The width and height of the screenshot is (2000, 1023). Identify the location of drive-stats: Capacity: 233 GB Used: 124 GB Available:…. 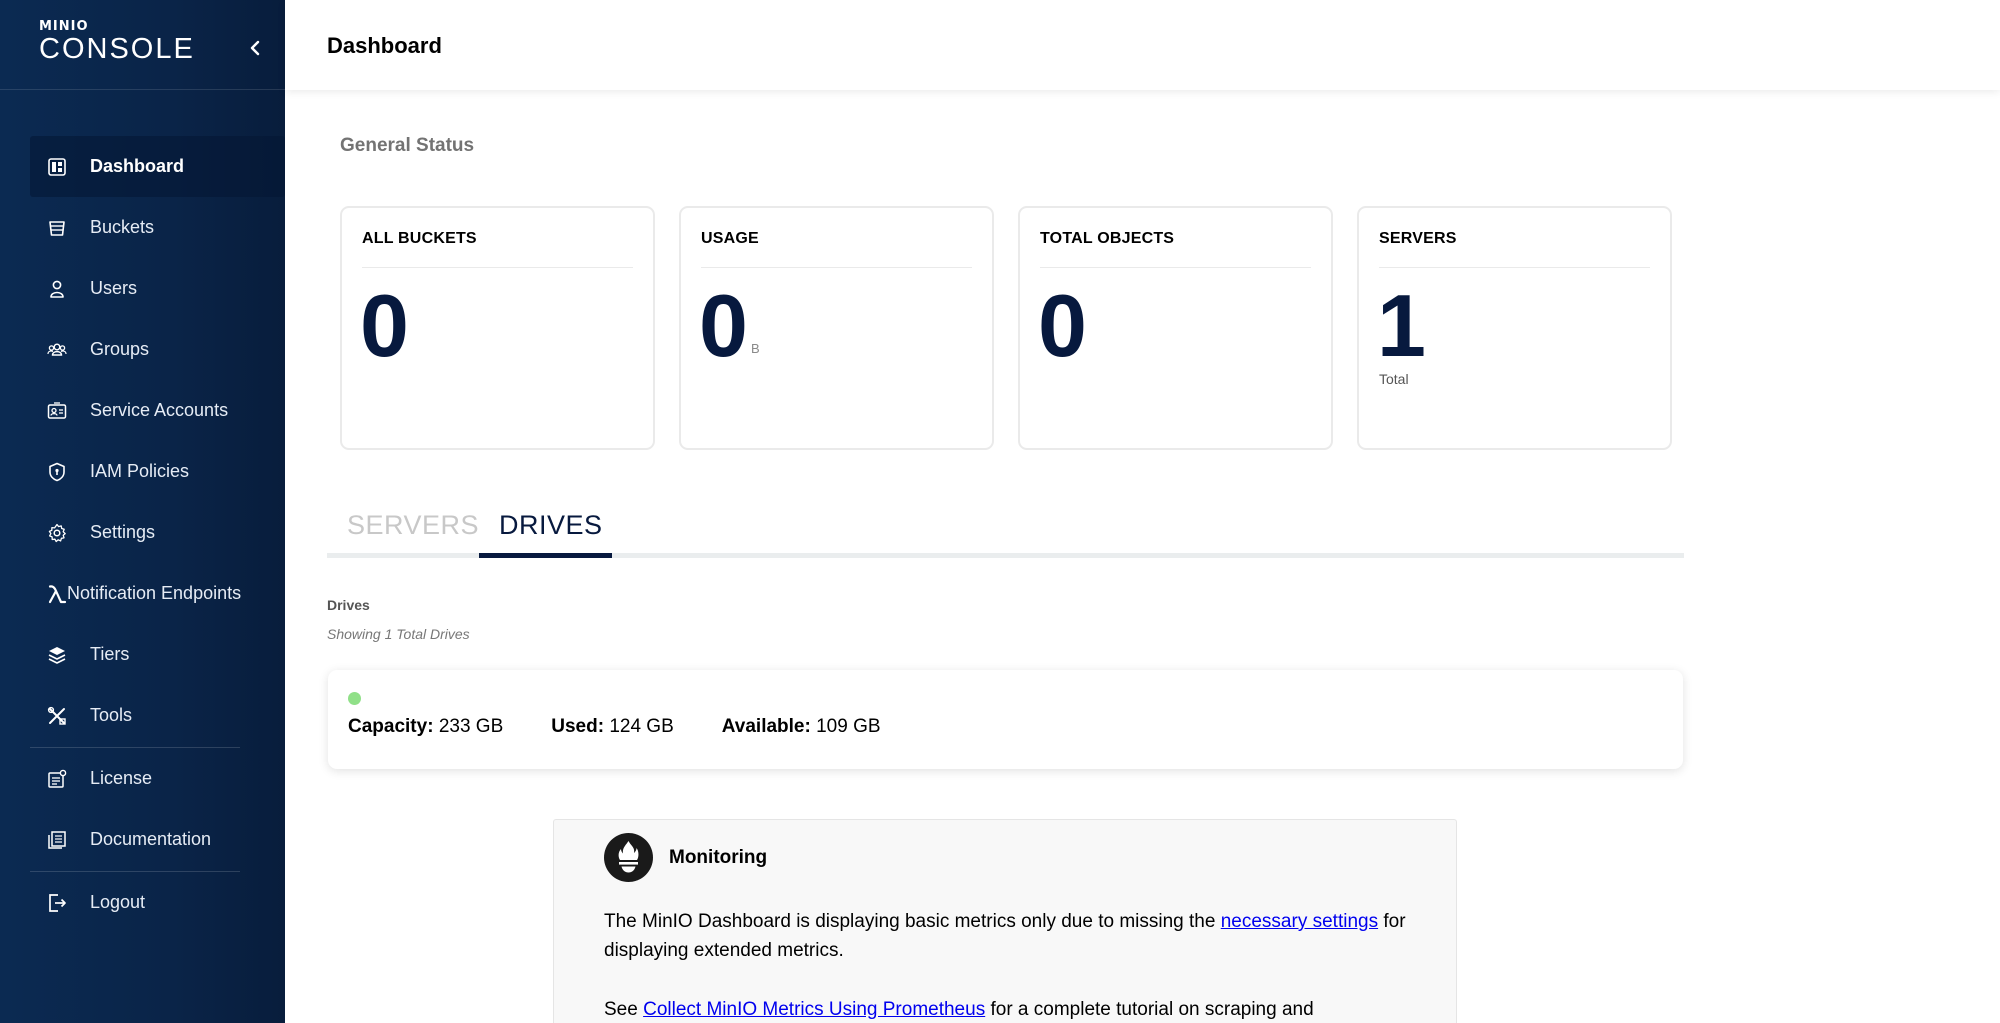
(638, 727).